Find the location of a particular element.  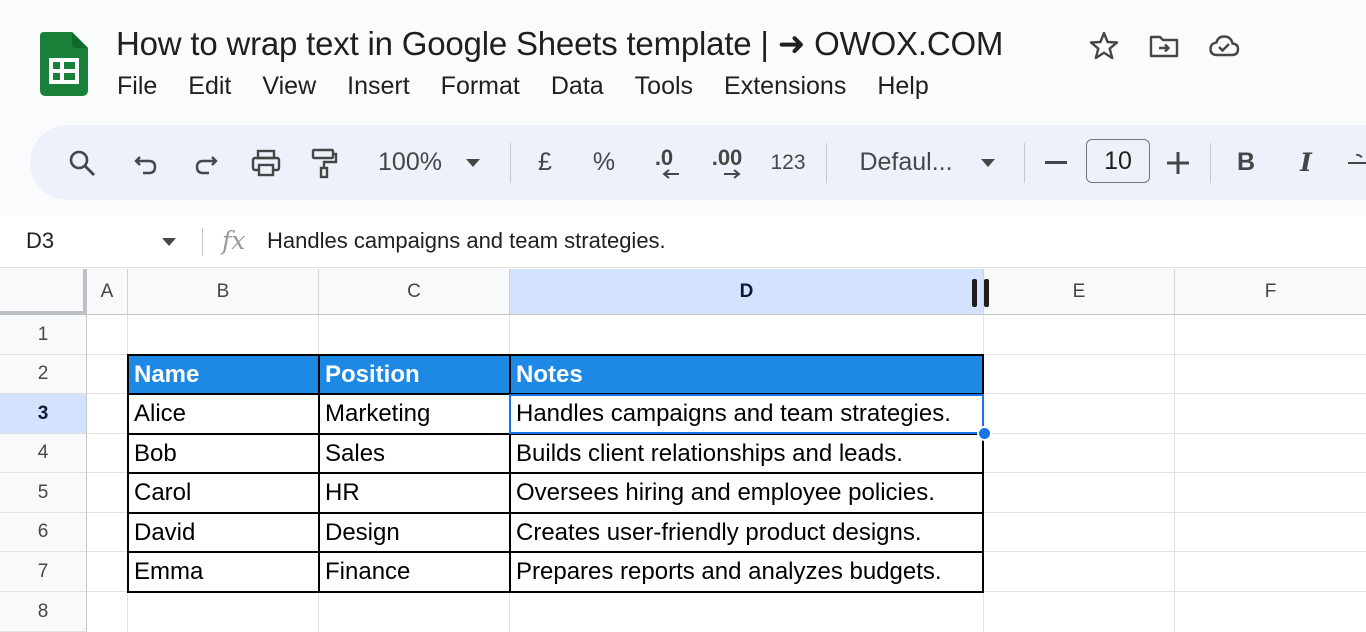

row-header-7: 7 is located at coordinates (43, 572).